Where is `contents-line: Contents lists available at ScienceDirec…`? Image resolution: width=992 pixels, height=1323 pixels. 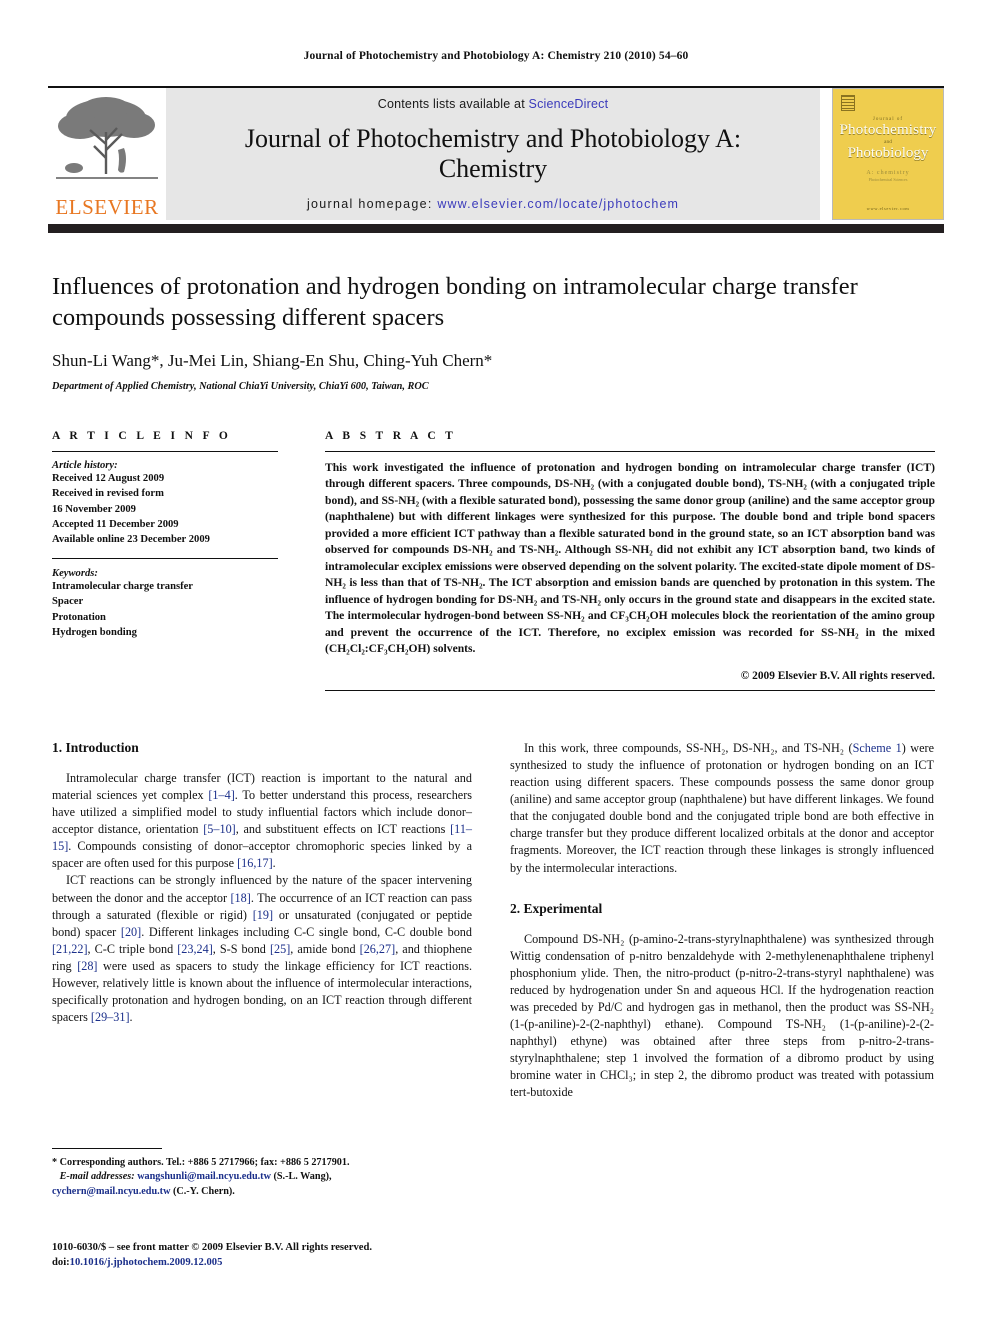
contents-line: Contents lists available at ScienceDirec… is located at coordinates (493, 104).